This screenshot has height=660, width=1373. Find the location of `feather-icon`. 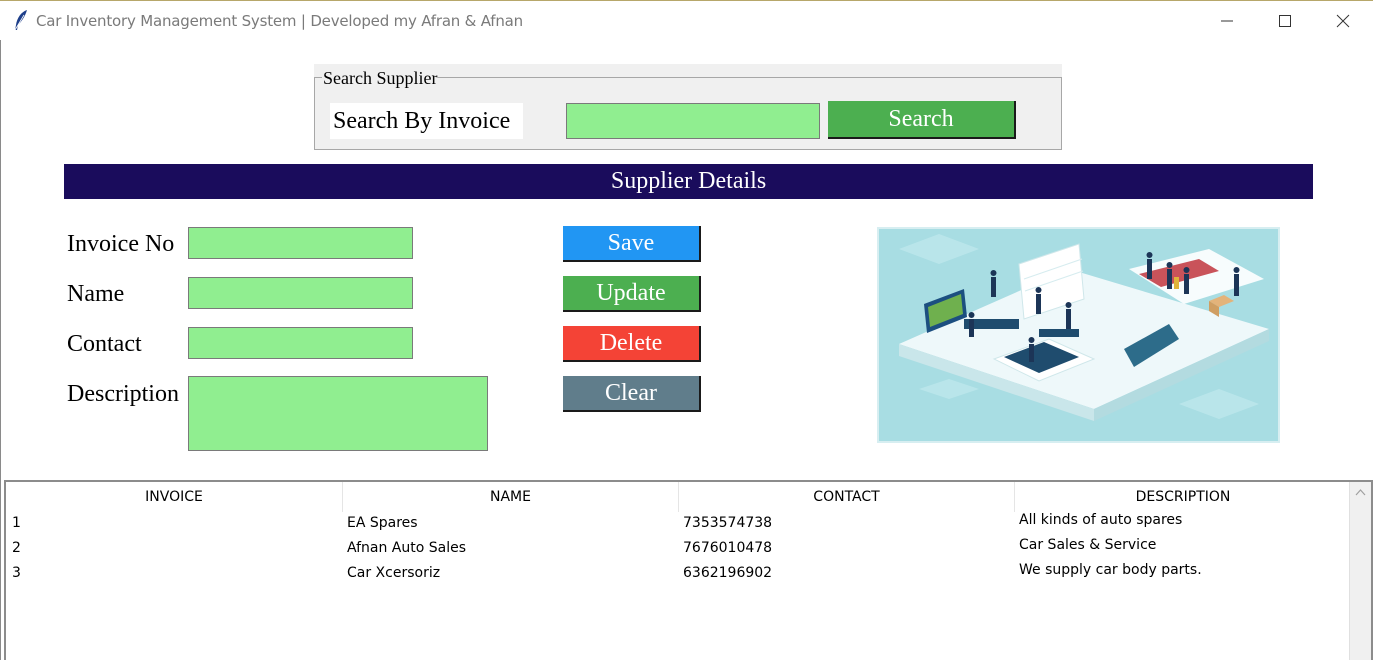

feather-icon is located at coordinates (20, 20).